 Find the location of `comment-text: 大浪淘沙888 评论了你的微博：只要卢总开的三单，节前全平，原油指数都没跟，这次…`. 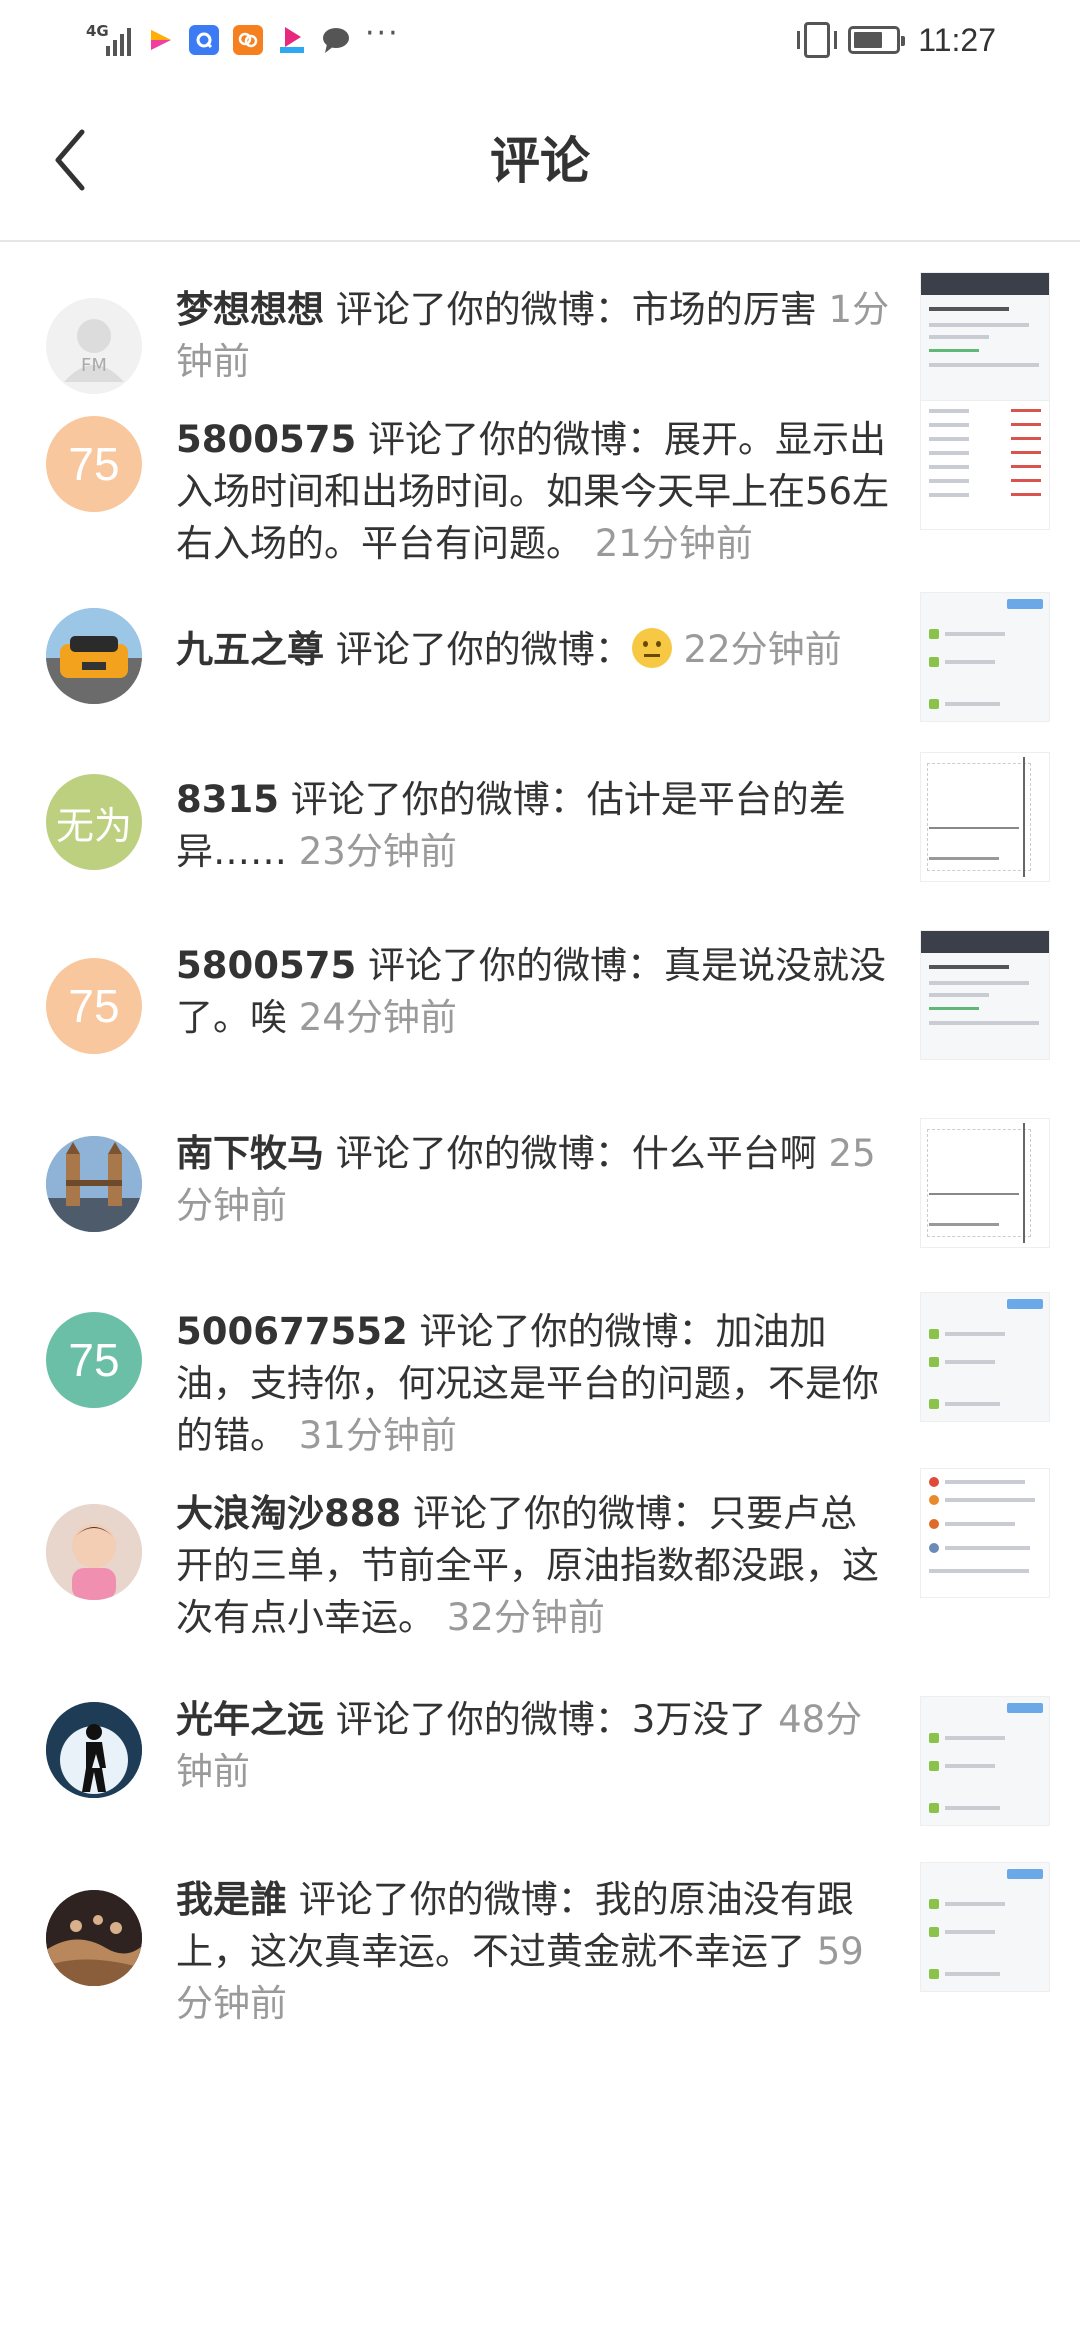

comment-text: 大浪淘沙888 评论了你的微博：只要卢总开的三单，节前全平，原油指数都没跟，这次… is located at coordinates (527, 1565).